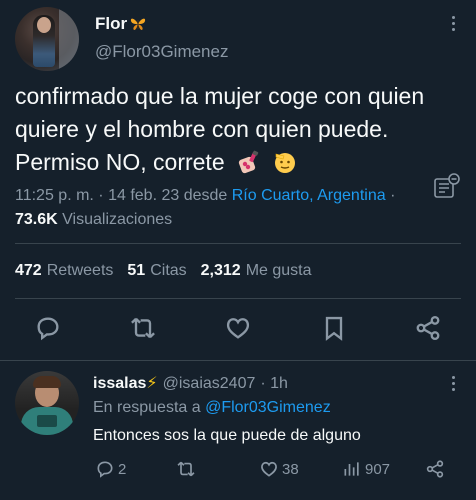  Describe the element at coordinates (111, 24) in the screenshot. I see `author-name: Flor` at that location.